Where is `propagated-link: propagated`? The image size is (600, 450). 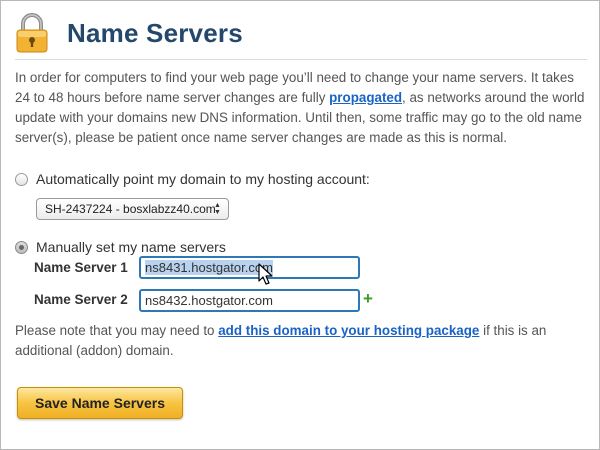
propagated-link: propagated is located at coordinates (365, 97).